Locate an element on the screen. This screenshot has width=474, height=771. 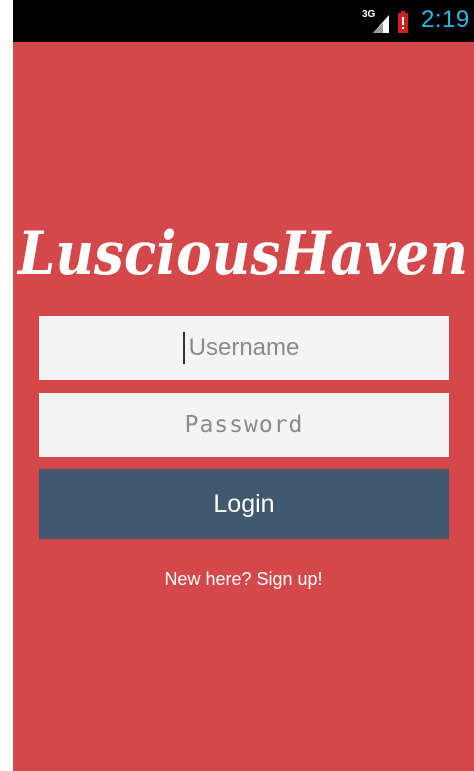
status-bar: 3G 2:19 is located at coordinates (243, 21).